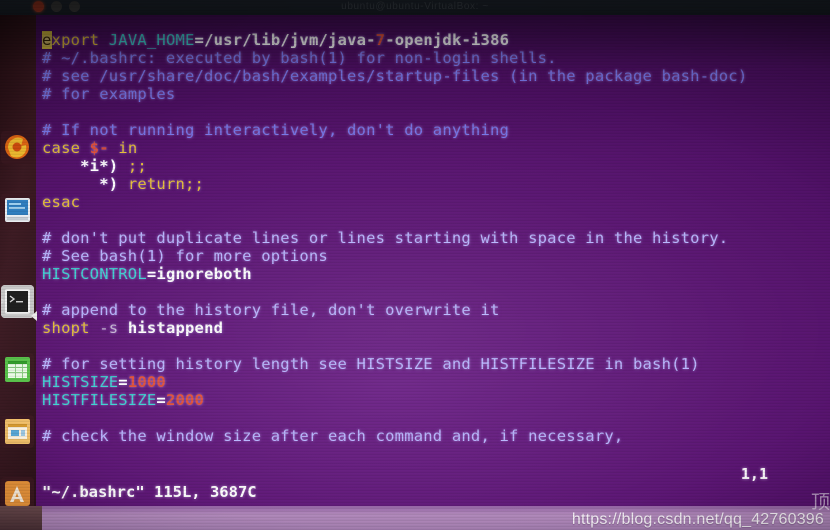 This screenshot has width=830, height=530. I want to click on libreoffice-impress-icon, so click(17, 431).